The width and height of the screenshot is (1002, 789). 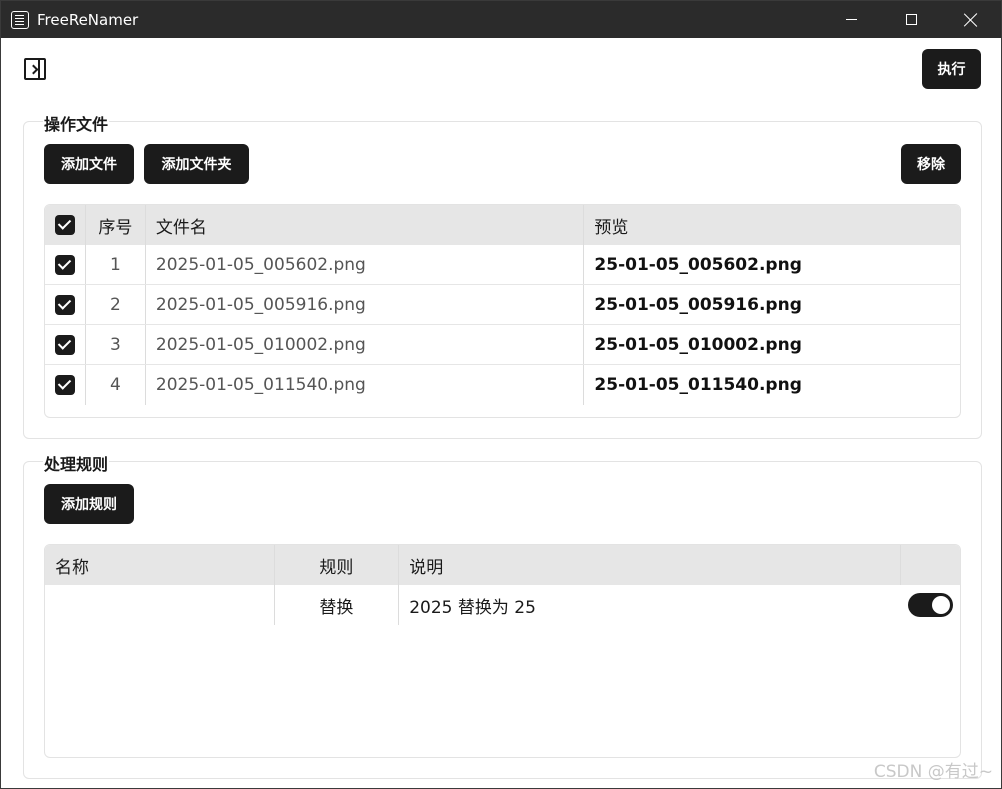 What do you see at coordinates (472, 607) in the screenshot?
I see `rule-description: 2025 替换为 25` at bounding box center [472, 607].